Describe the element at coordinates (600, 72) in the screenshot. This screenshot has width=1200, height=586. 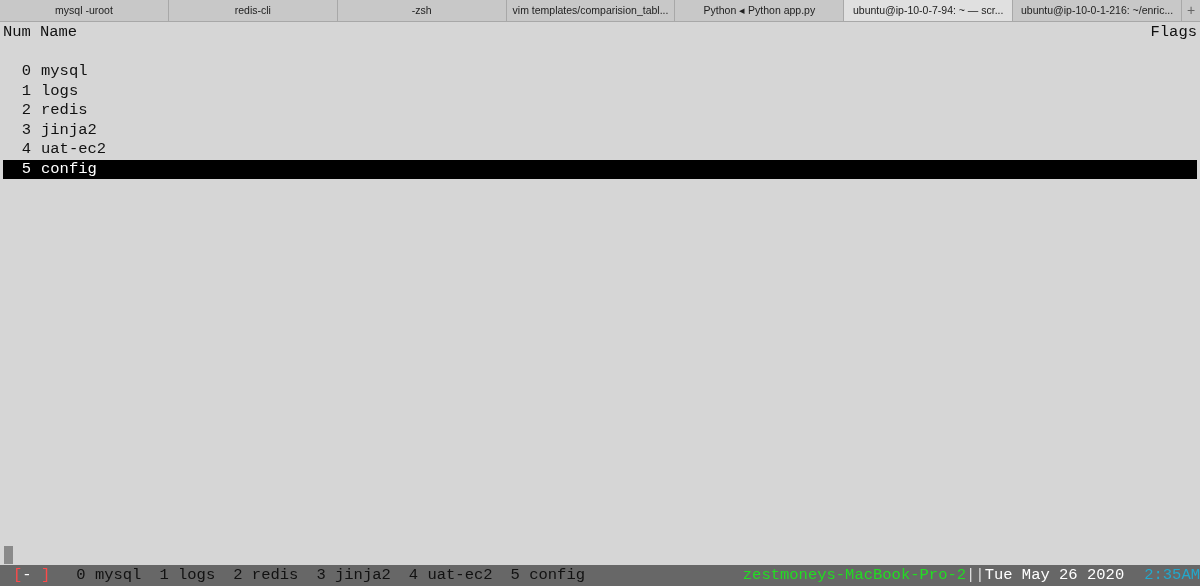
I see `window-list-row: 0 mysql` at that location.